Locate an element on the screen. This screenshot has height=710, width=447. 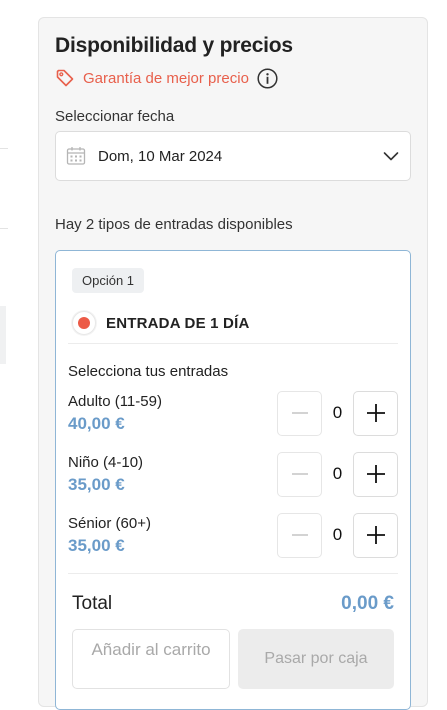
date-select: Dom, 10 Mar 2024 is located at coordinates (233, 156).